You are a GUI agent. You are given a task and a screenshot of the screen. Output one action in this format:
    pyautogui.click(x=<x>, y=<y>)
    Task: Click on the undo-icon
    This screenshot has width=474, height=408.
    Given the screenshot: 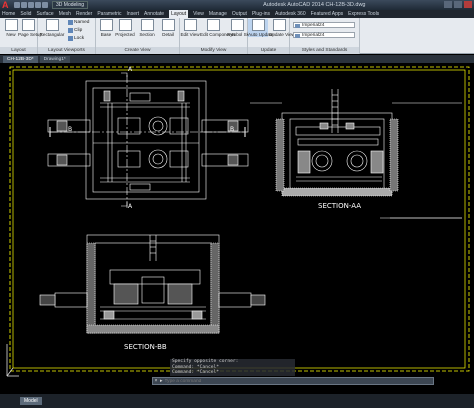 What is the action you would take?
    pyautogui.click(x=38, y=5)
    